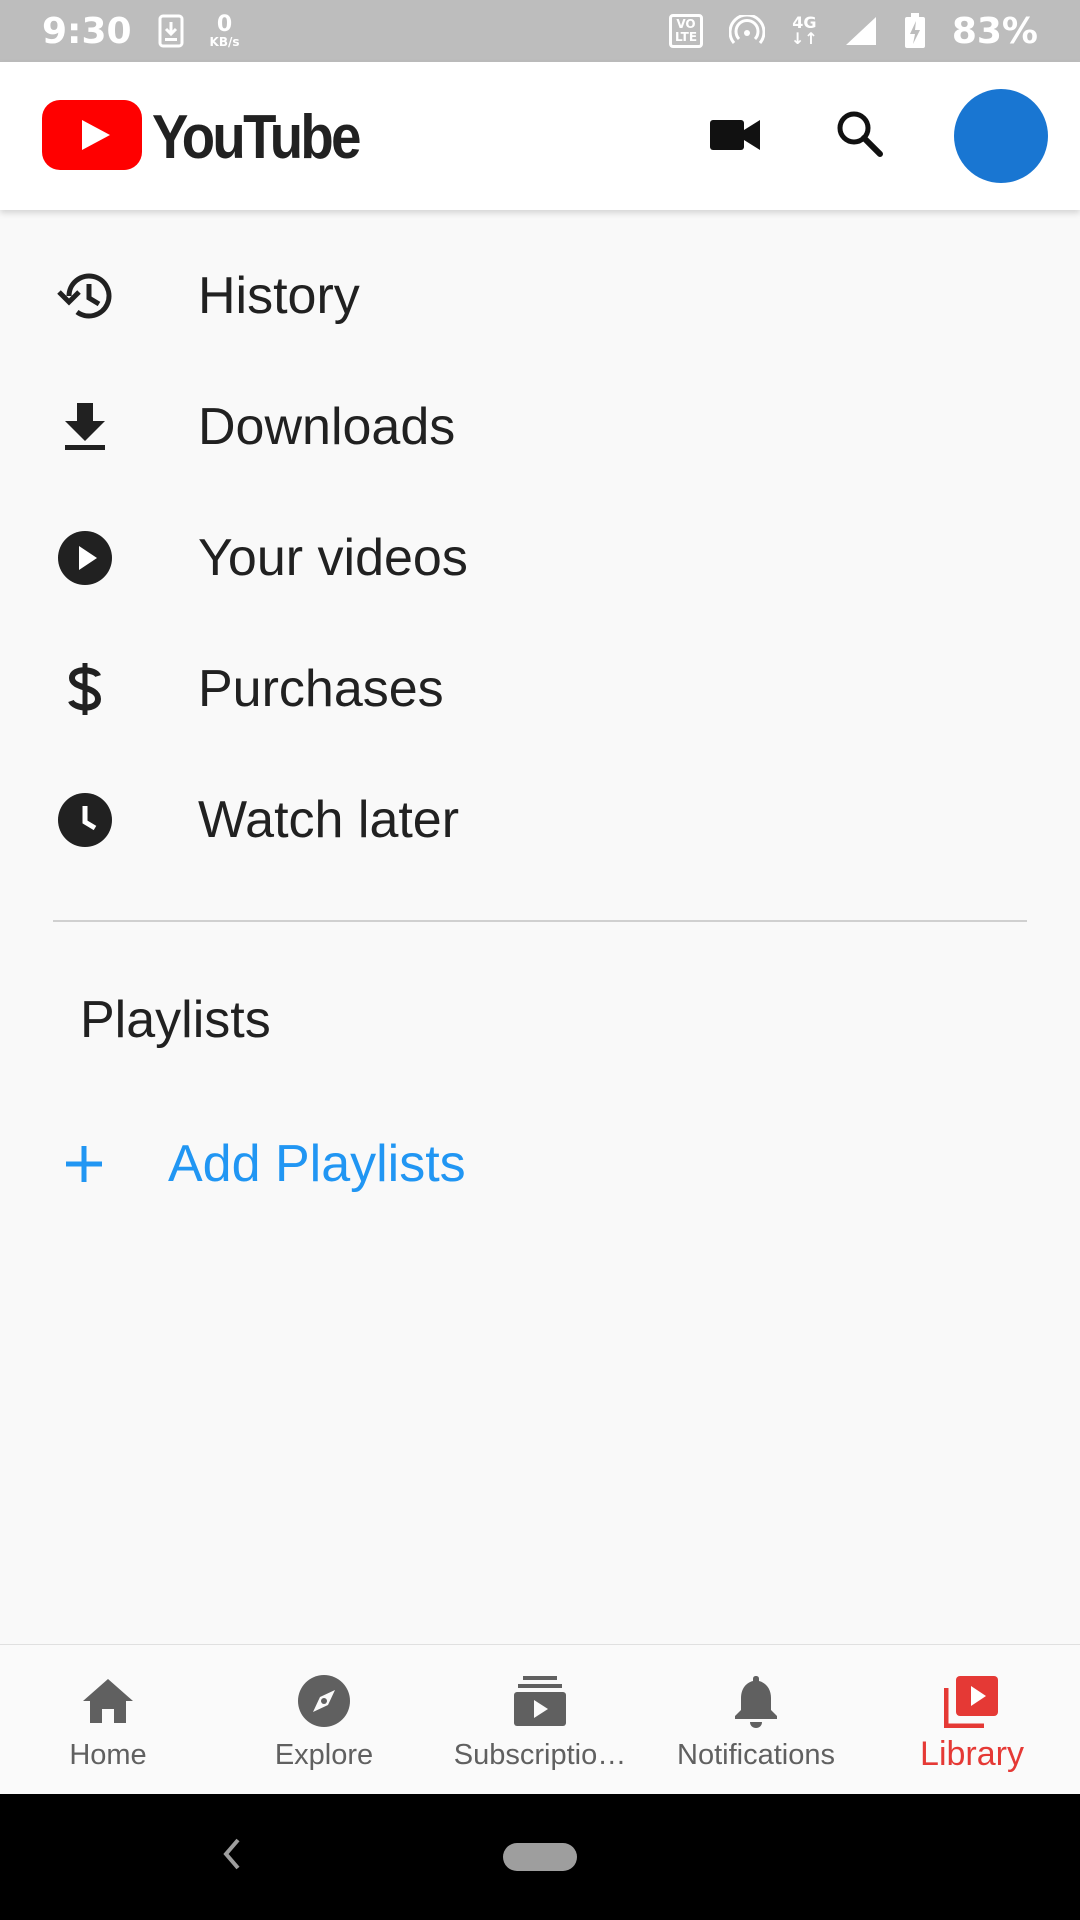 The height and width of the screenshot is (1920, 1080). Describe the element at coordinates (233, 1856) in the screenshot. I see `back-chevron-icon` at that location.